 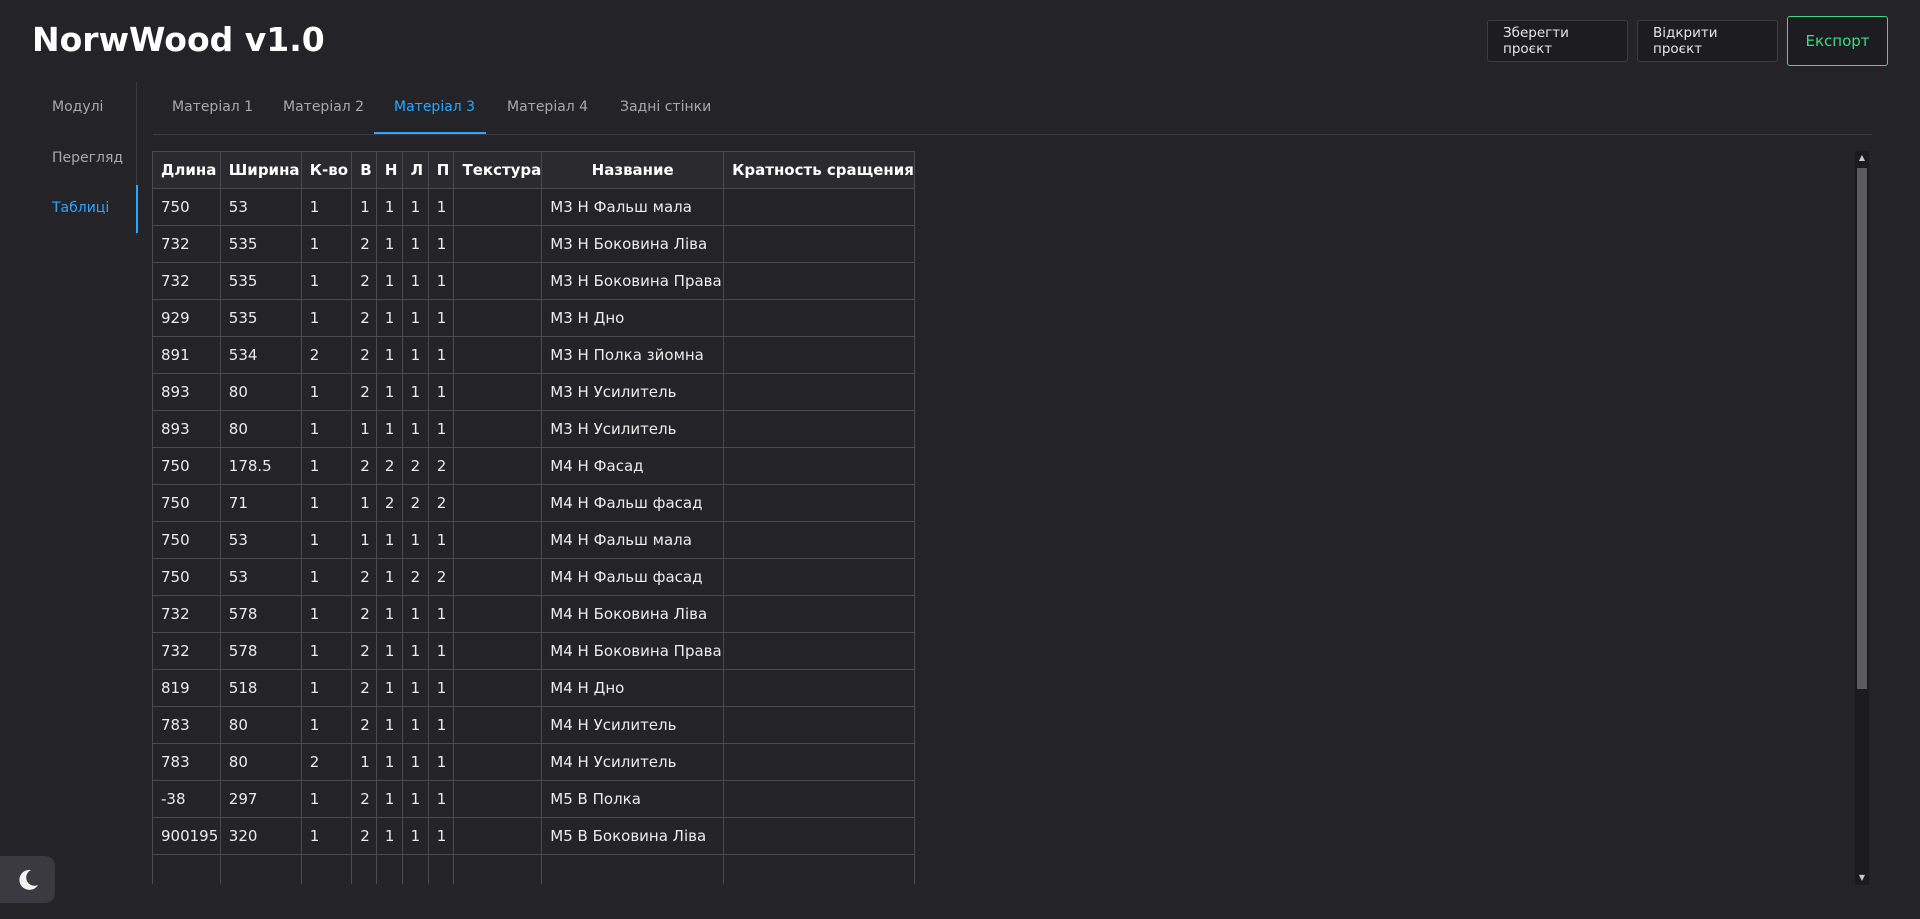 What do you see at coordinates (186, 318) in the screenshot?
I see `table-cell: 929` at bounding box center [186, 318].